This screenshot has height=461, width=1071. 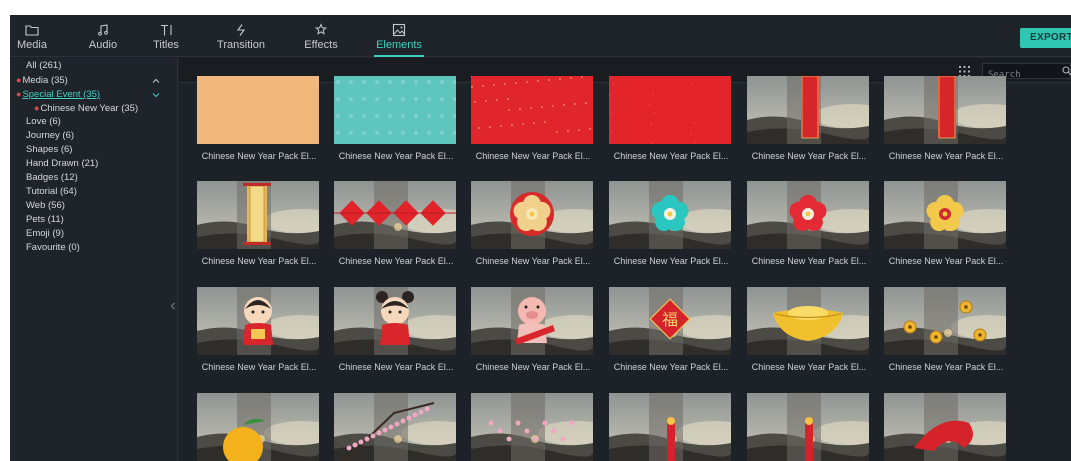 I want to click on tab-titles: Titles, so click(x=166, y=36).